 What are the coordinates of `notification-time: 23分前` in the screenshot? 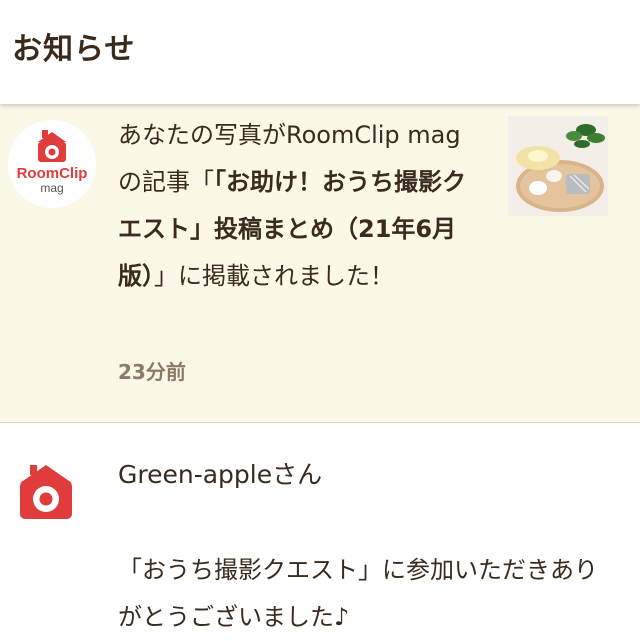 It's located at (152, 372).